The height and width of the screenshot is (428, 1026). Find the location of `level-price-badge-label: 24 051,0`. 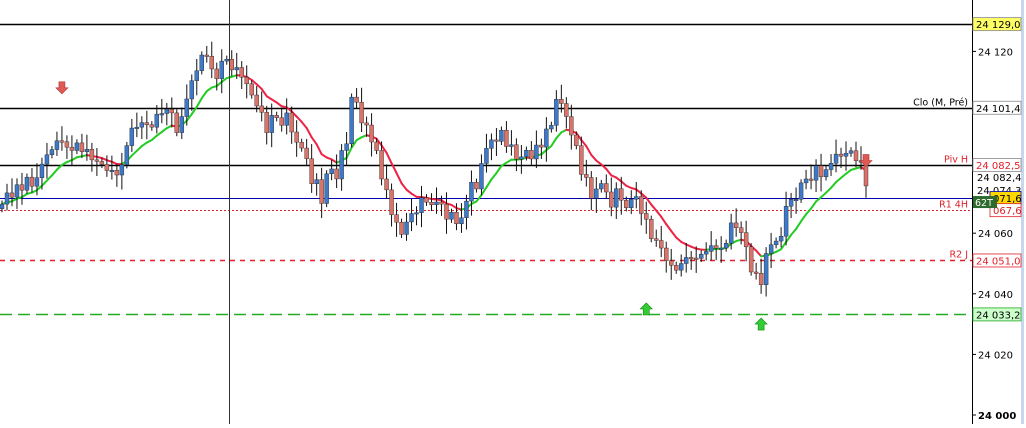

level-price-badge-label: 24 051,0 is located at coordinates (998, 261).